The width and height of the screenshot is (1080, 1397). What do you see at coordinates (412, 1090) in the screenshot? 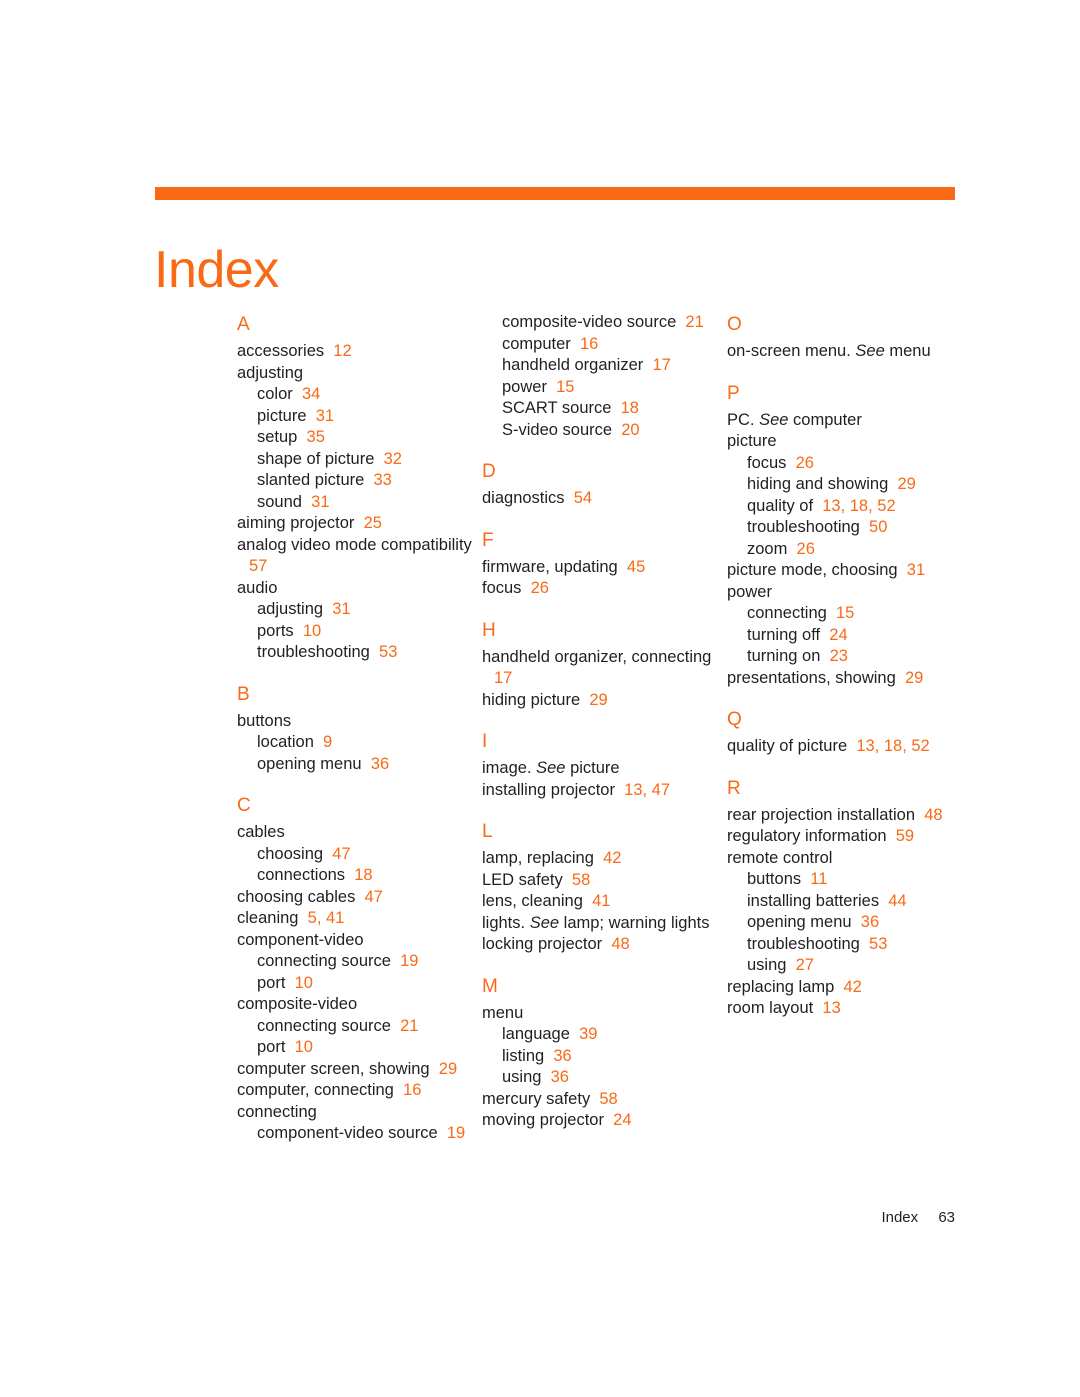
I see `index-entry-pages: 16` at bounding box center [412, 1090].